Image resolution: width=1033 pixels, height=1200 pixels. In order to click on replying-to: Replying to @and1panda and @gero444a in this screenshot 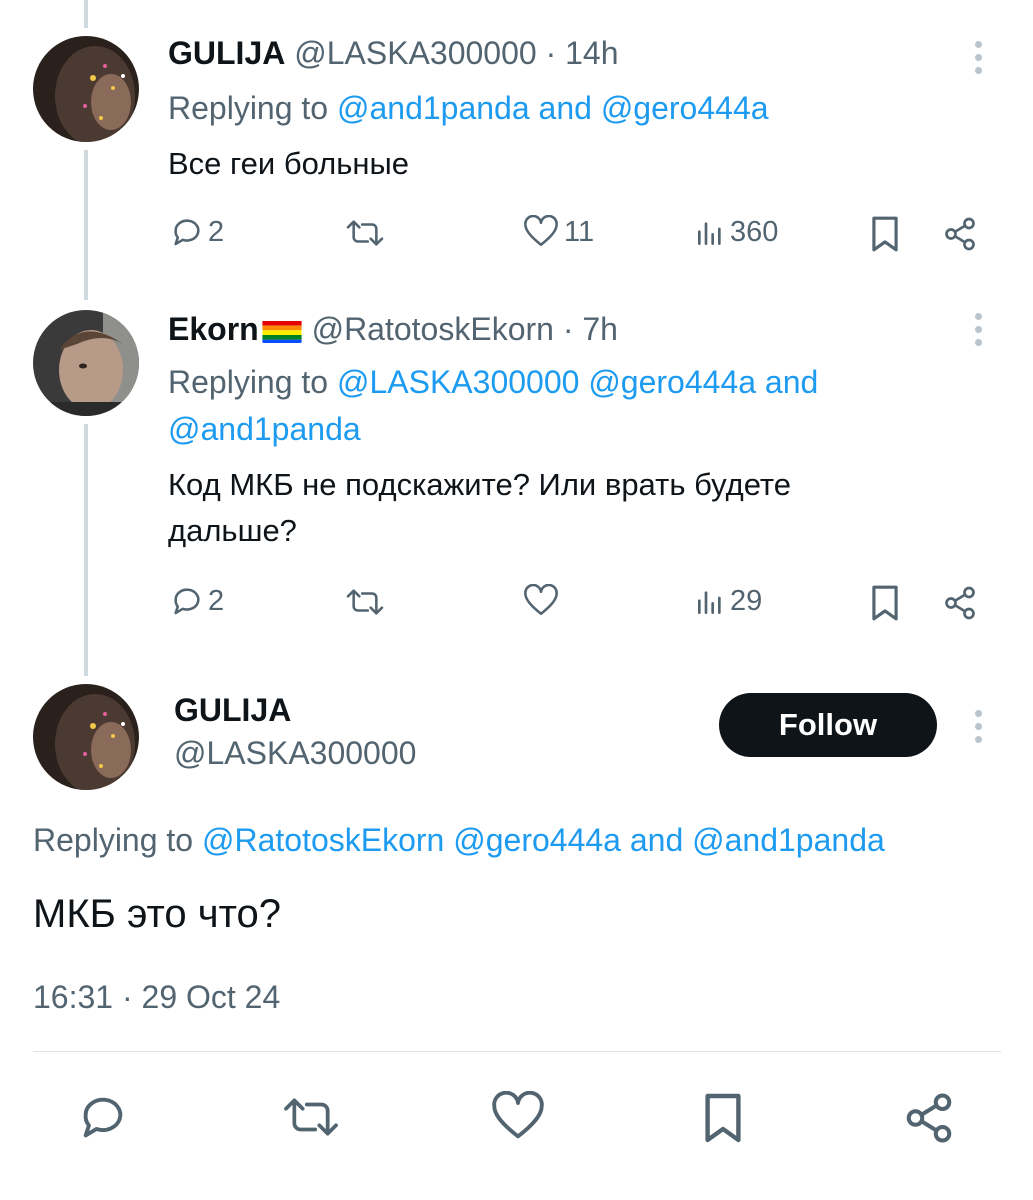, I will do `click(468, 108)`.